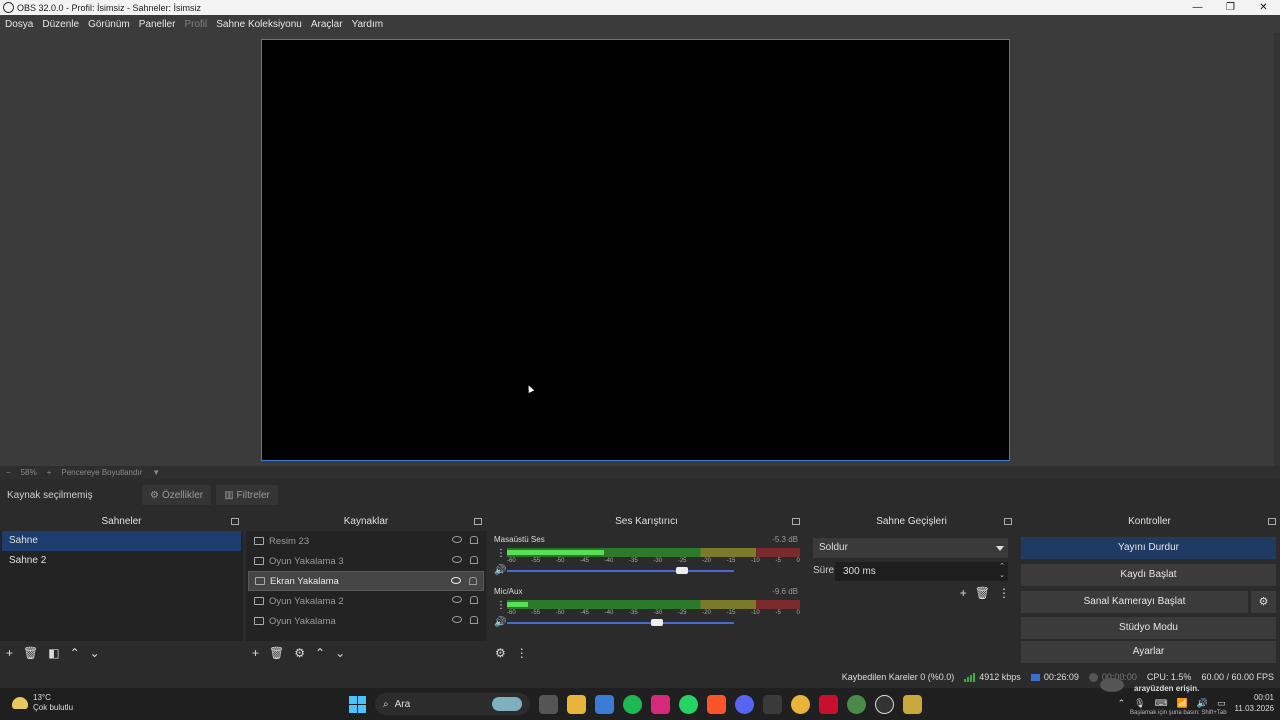  What do you see at coordinates (368, 24) in the screenshot?
I see `menu-yardim: Yardım` at bounding box center [368, 24].